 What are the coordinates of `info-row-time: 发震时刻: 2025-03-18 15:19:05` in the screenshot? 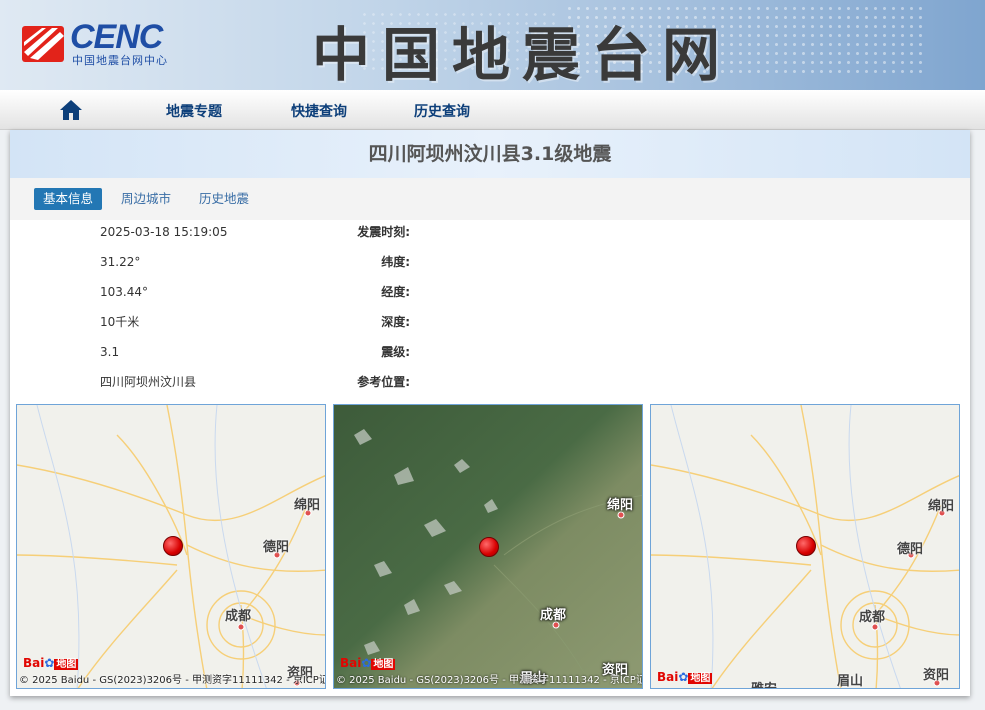 It's located at (210, 232).